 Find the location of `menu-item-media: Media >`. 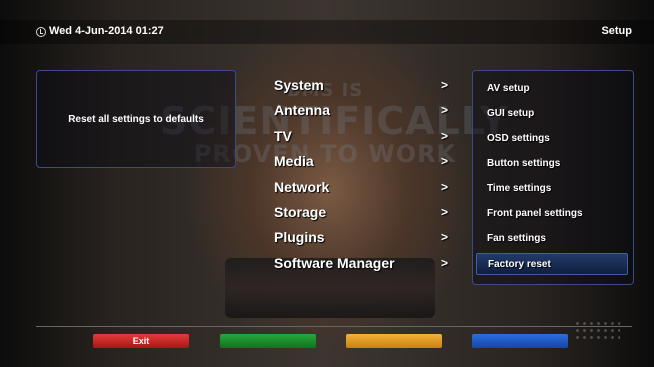

menu-item-media: Media > is located at coordinates (369, 162).